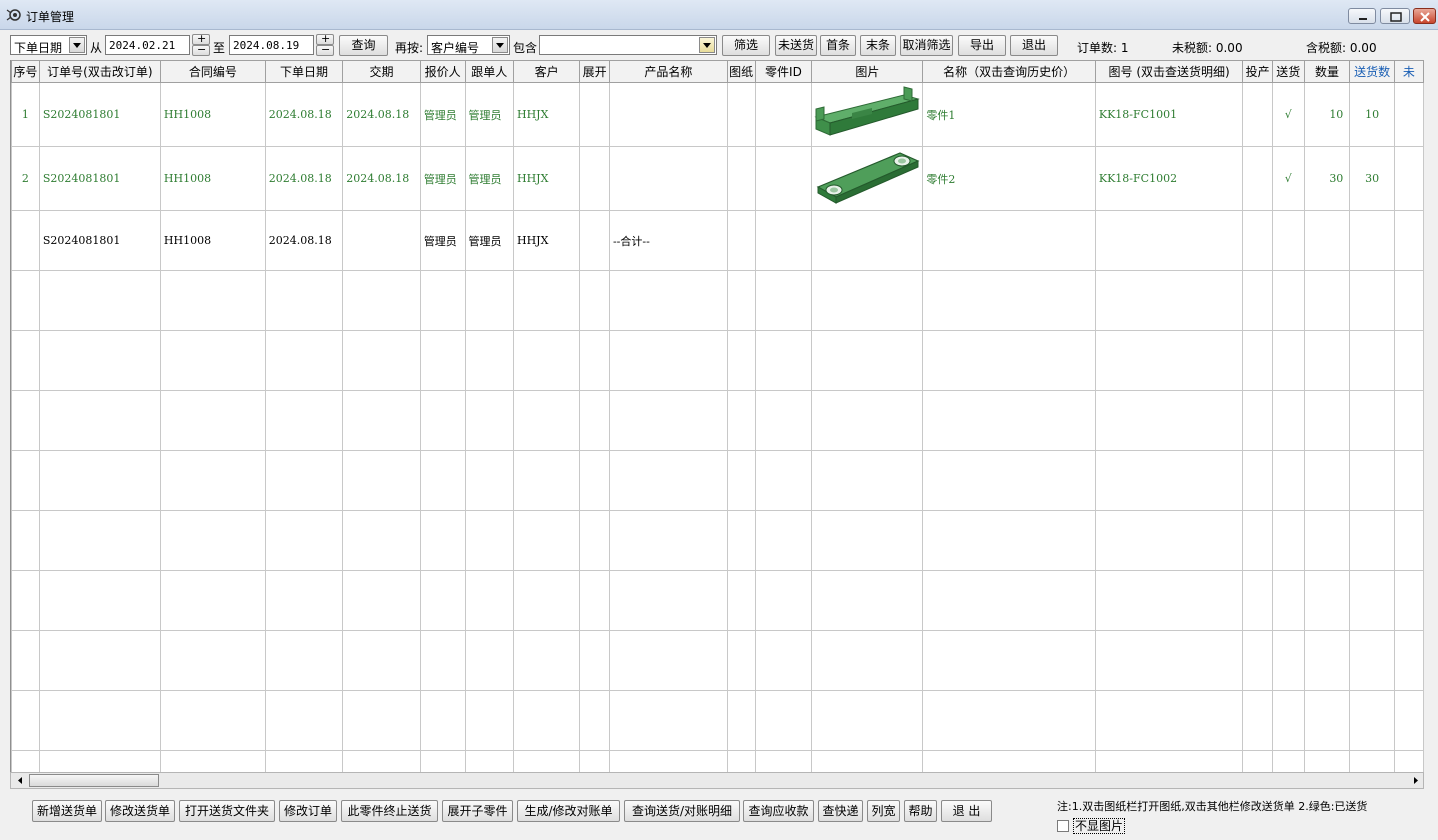 The image size is (1438, 840). Describe the element at coordinates (741, 71) in the screenshot. I see `col-header-drawing: 图纸` at that location.